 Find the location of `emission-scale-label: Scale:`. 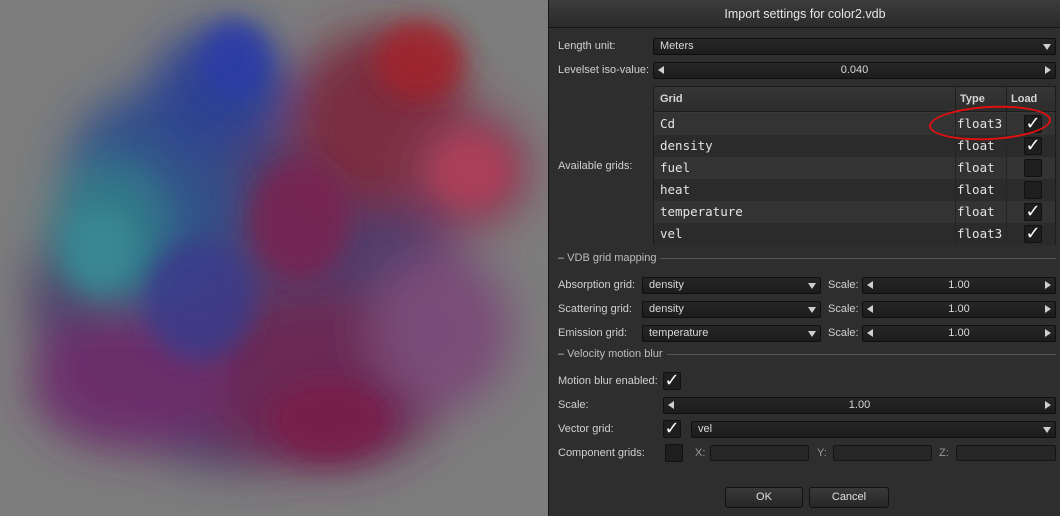

emission-scale-label: Scale: is located at coordinates (843, 333).